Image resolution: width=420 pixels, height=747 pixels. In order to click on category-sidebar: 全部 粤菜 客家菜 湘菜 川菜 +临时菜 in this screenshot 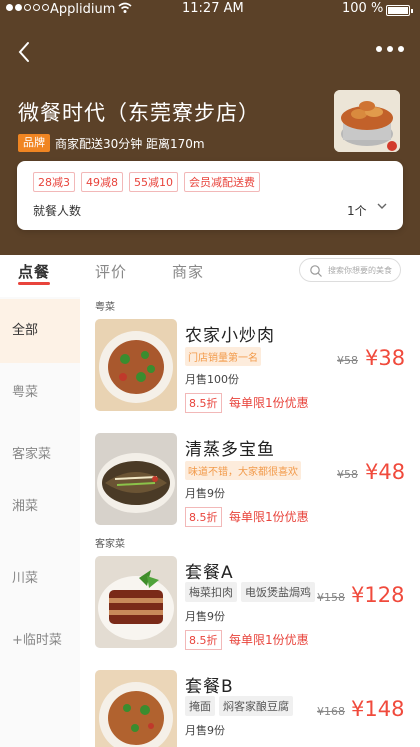, I will do `click(40, 522)`.